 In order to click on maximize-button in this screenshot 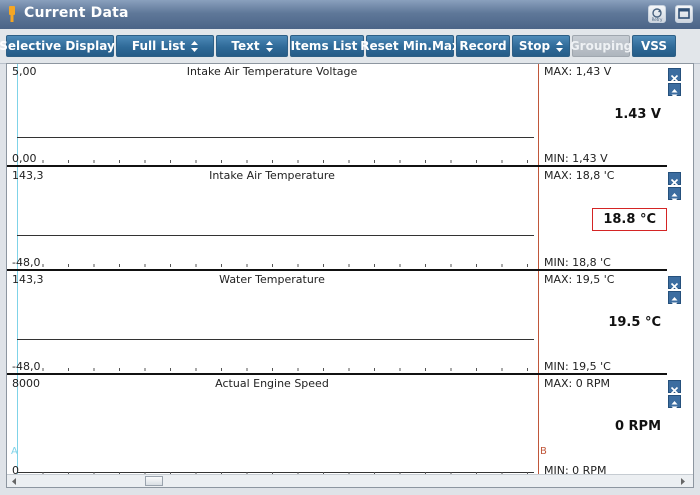, I will do `click(684, 14)`.